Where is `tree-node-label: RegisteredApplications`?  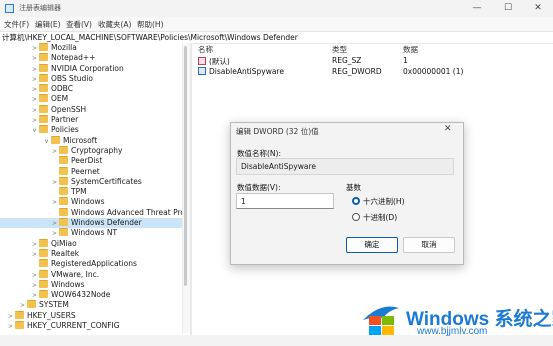 tree-node-label: RegisteredApplications is located at coordinates (94, 264).